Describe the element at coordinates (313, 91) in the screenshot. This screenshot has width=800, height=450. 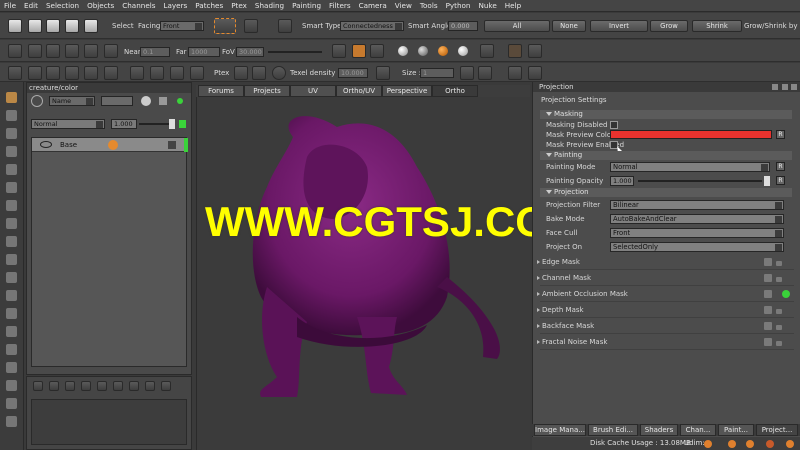
I see `tab-uv: UV` at that location.